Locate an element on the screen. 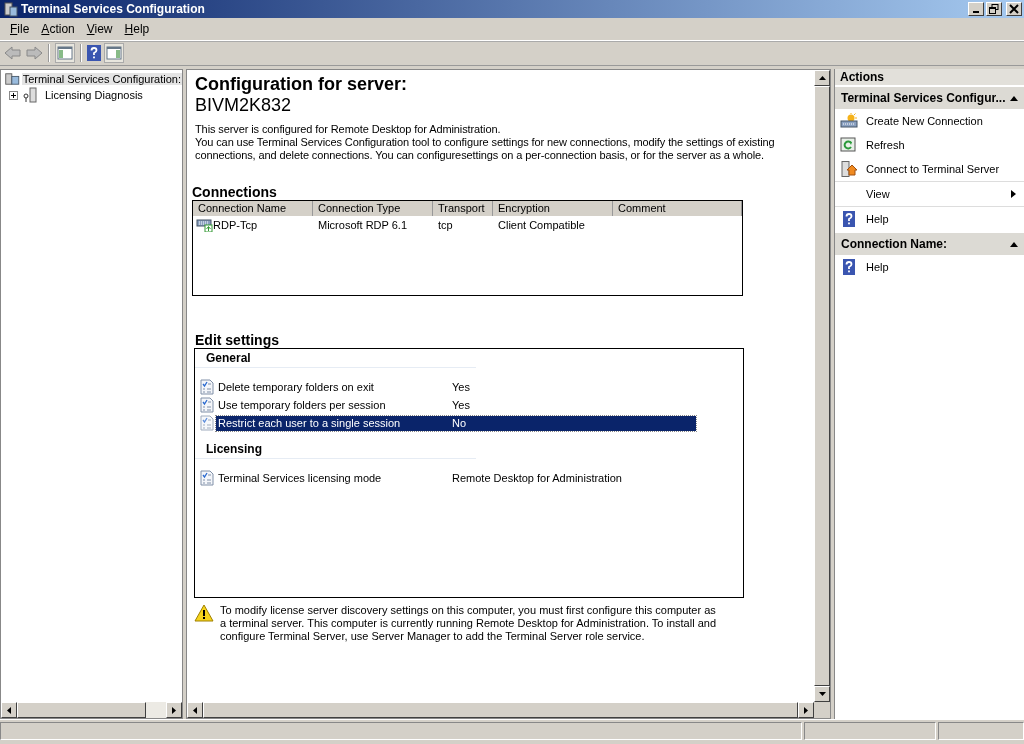 Image resolution: width=1024 pixels, height=744 pixels. setting-row: Use temporary folders per session Yes is located at coordinates (456, 405).